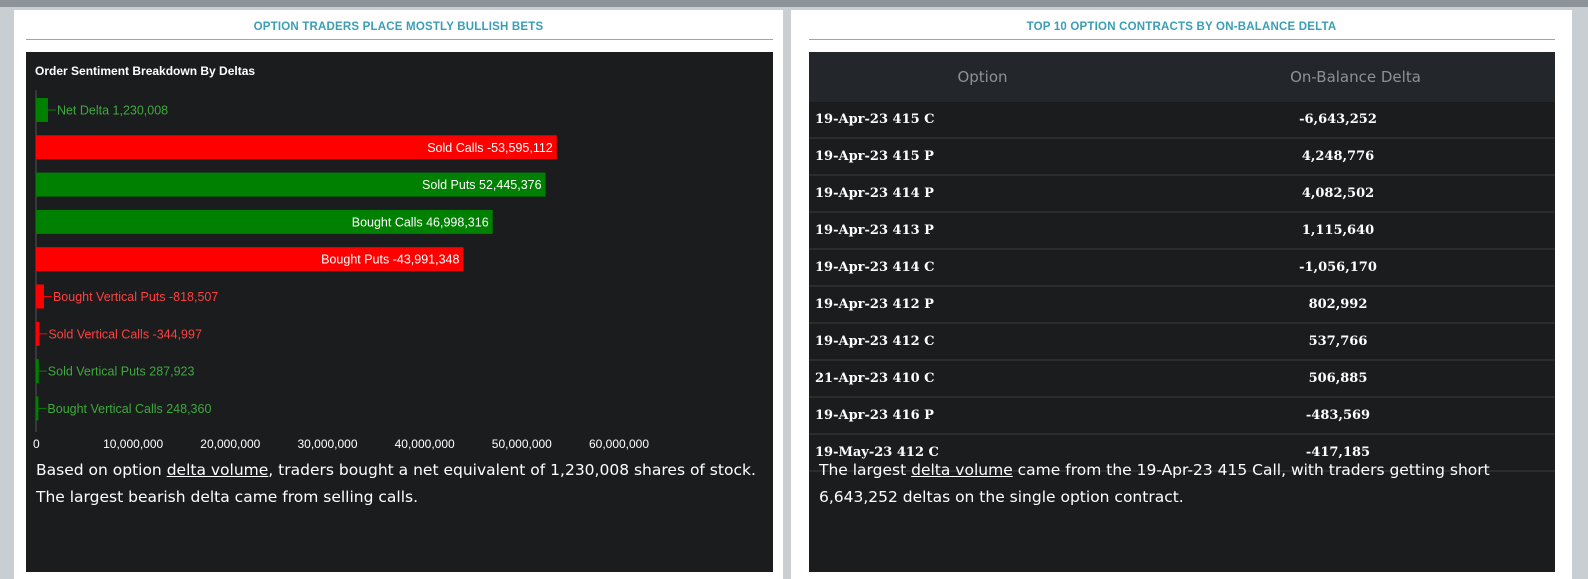 The height and width of the screenshot is (579, 1588). I want to click on table-row: 19-Apr-23 416 P -483,569, so click(1182, 416).